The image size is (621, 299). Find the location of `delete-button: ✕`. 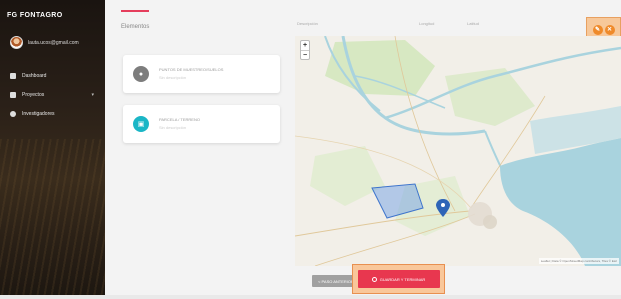

delete-button: ✕ is located at coordinates (609, 29).